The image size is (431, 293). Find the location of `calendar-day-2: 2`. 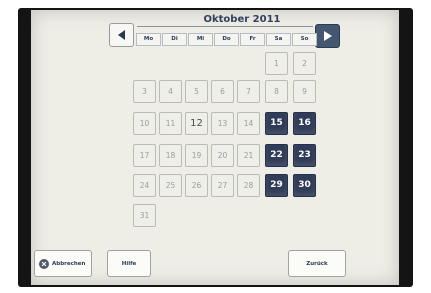

calendar-day-2: 2 is located at coordinates (304, 63).